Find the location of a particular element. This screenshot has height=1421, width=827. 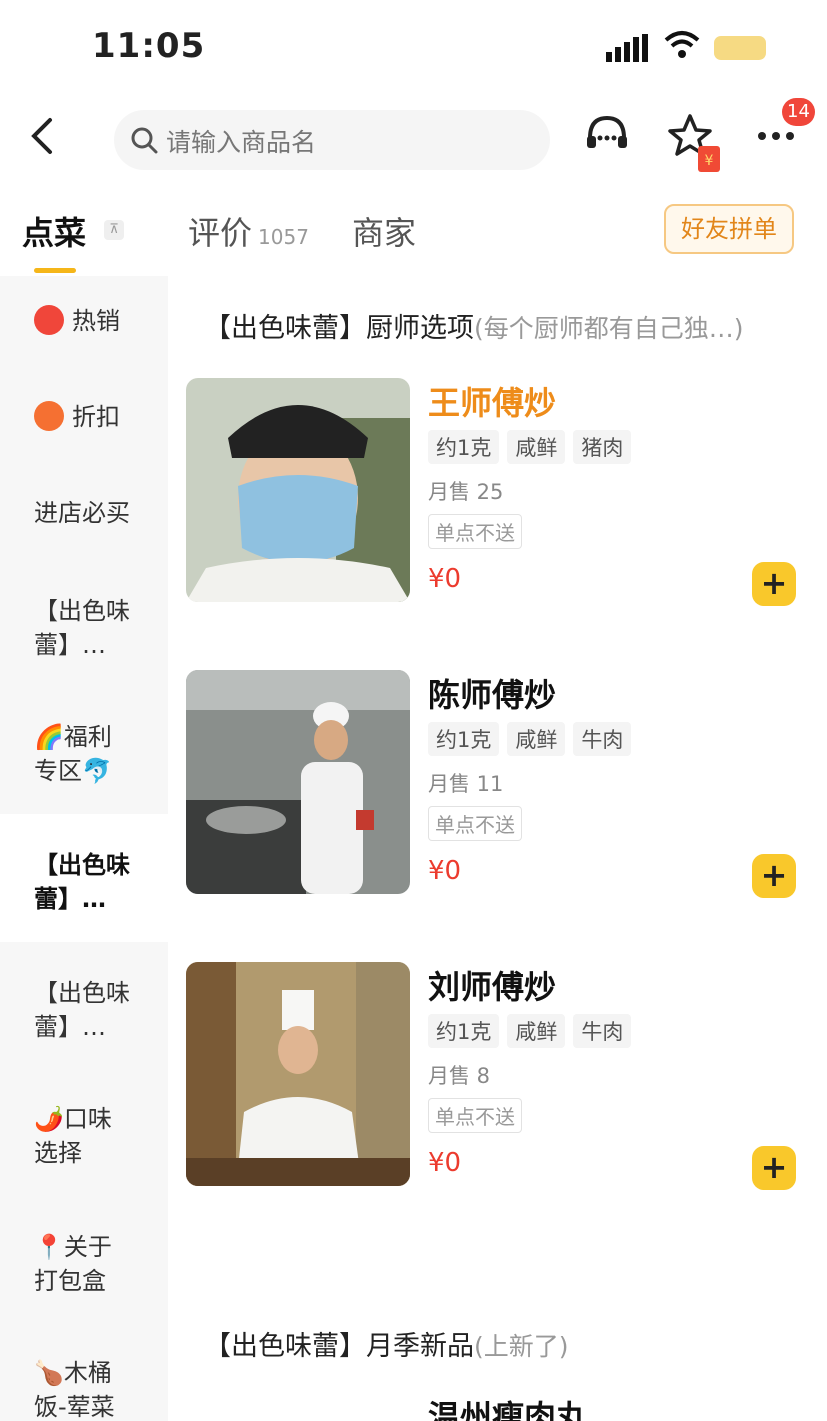

sidebar-item-label: 进店必买 is located at coordinates (82, 513).